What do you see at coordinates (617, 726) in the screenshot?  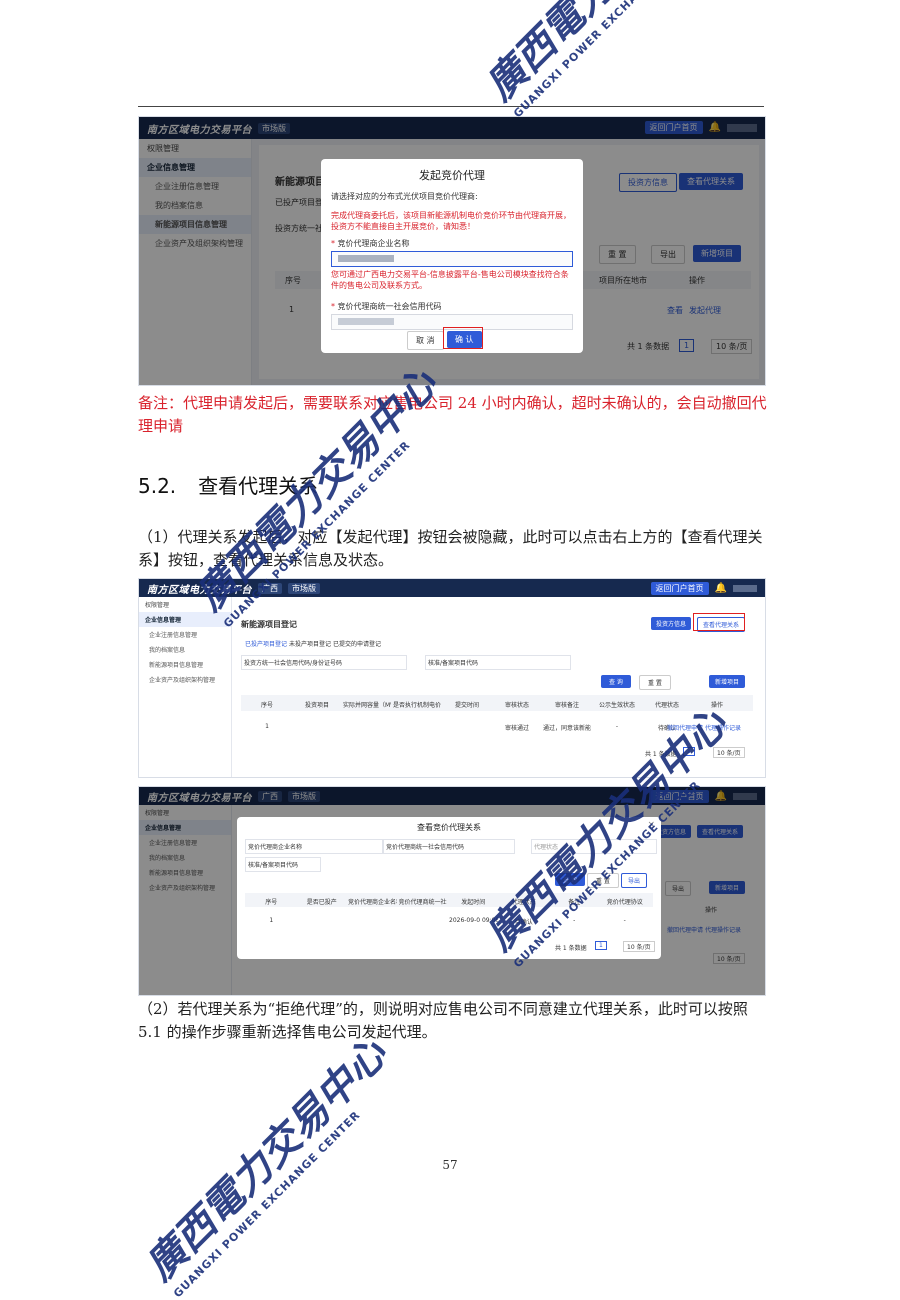 I see `cell-7: -` at bounding box center [617, 726].